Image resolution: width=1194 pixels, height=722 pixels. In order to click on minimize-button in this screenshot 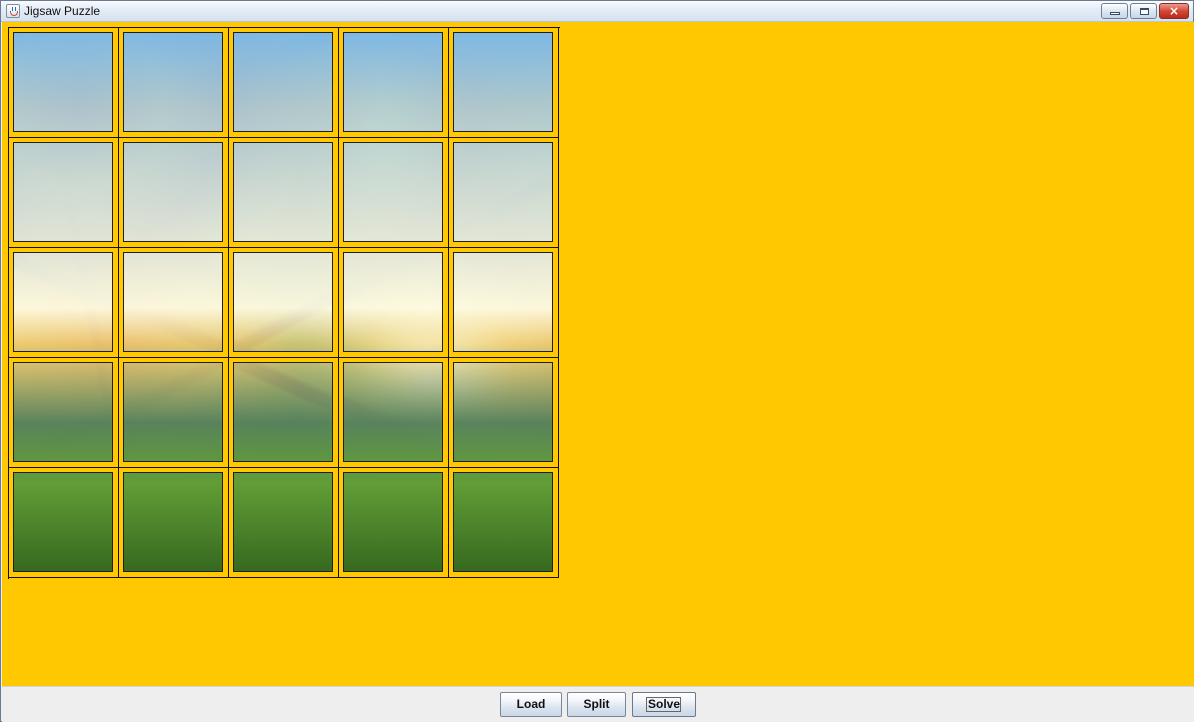, I will do `click(1114, 11)`.